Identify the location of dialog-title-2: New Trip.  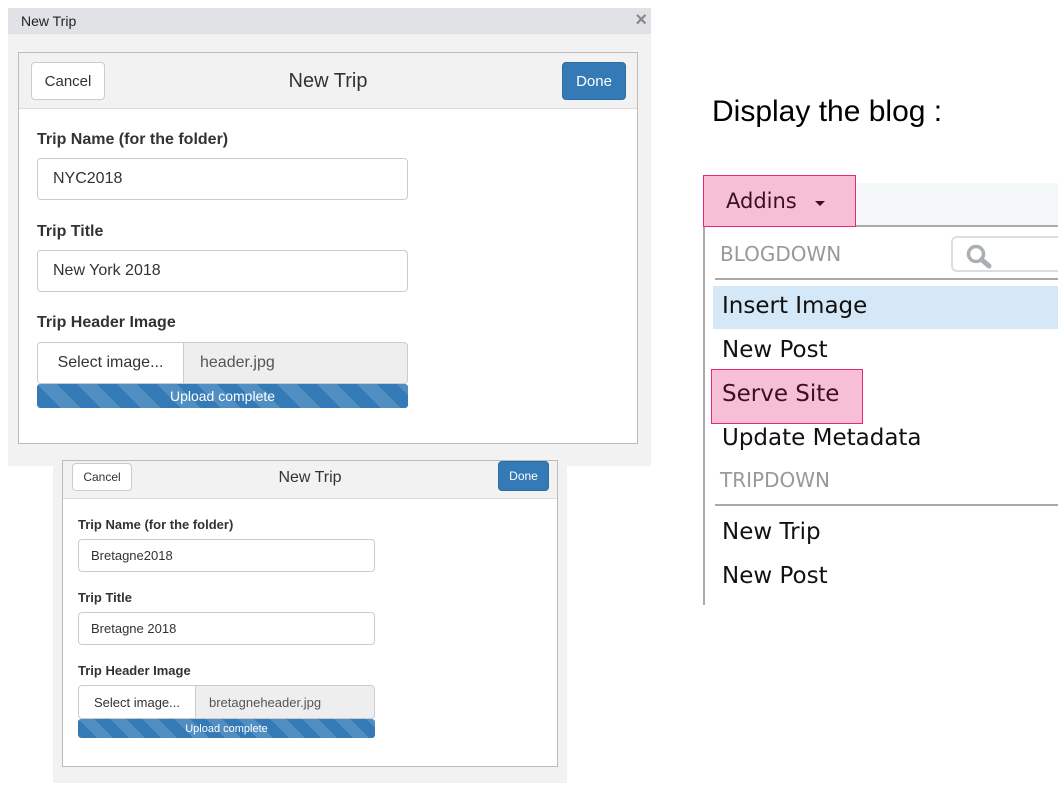
(310, 477).